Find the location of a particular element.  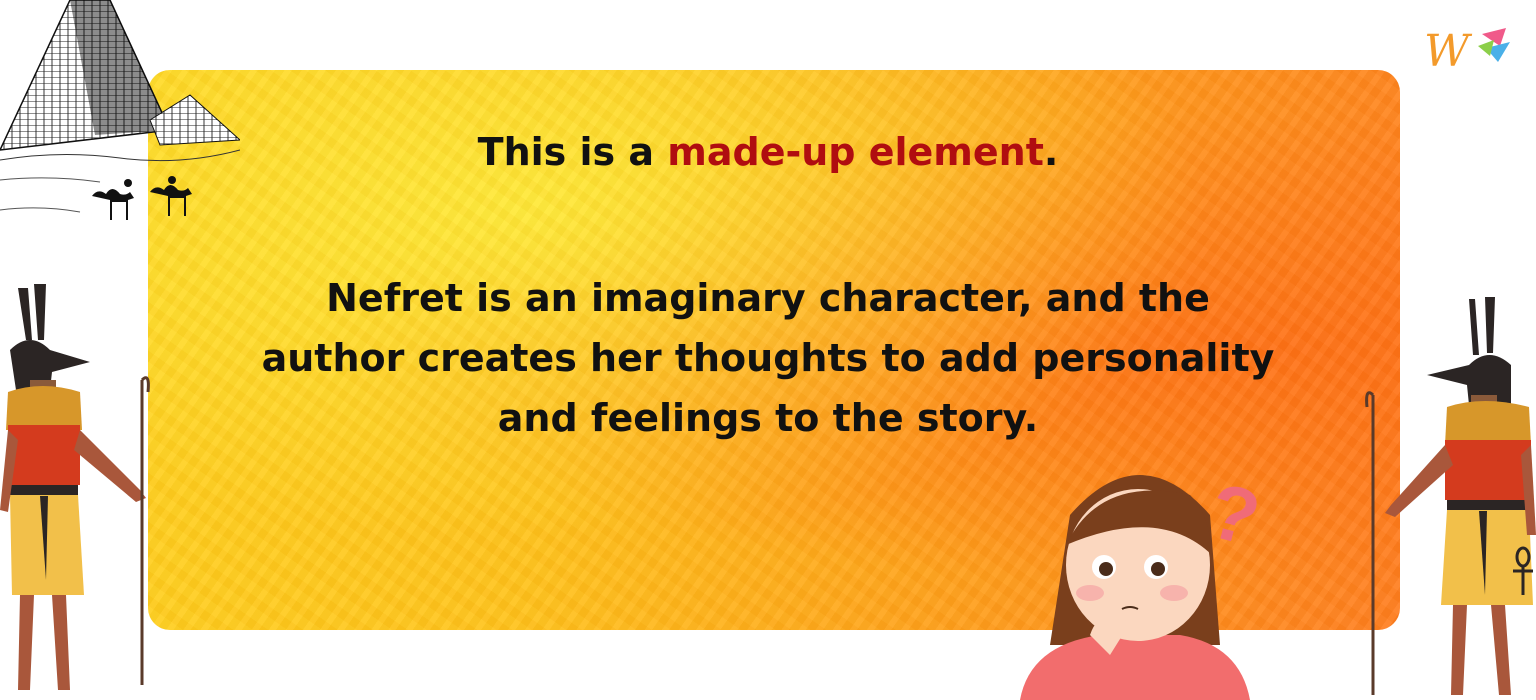

question-mark-icon: ? is located at coordinates (1234, 513).